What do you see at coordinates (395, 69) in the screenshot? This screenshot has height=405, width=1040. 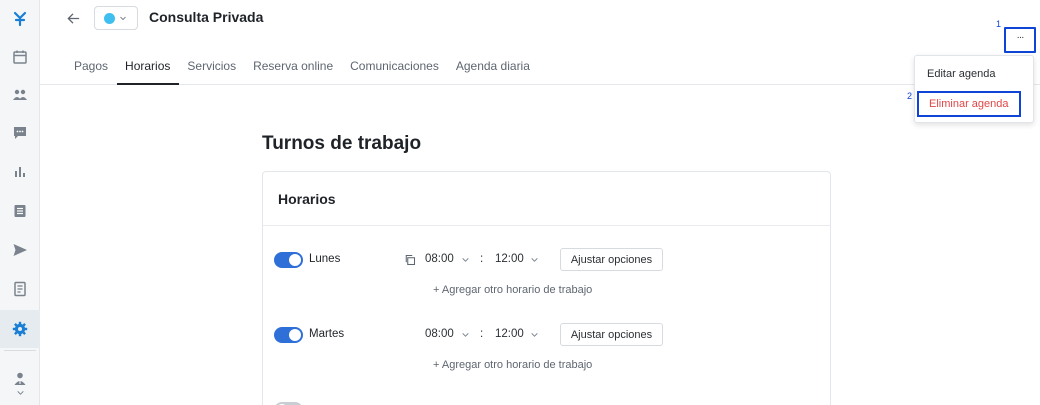 I see `tab-comunicaciones: Comunicaciones` at bounding box center [395, 69].